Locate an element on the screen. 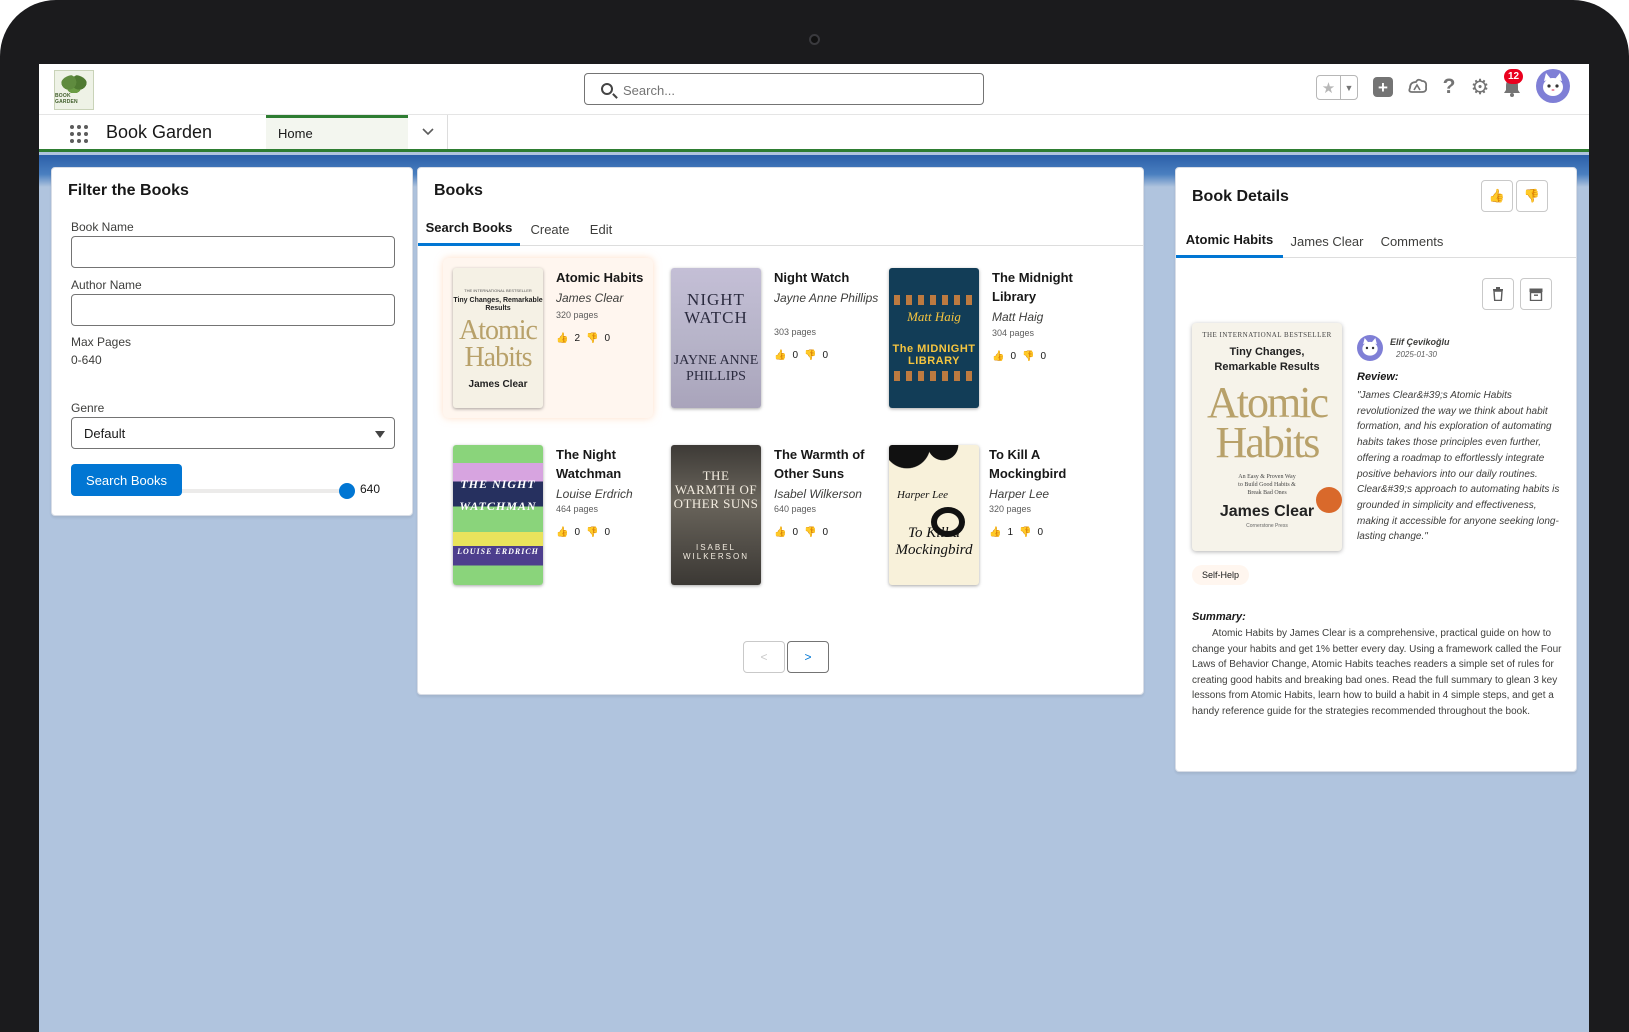 The width and height of the screenshot is (1629, 1032). camera-dot is located at coordinates (814, 39).